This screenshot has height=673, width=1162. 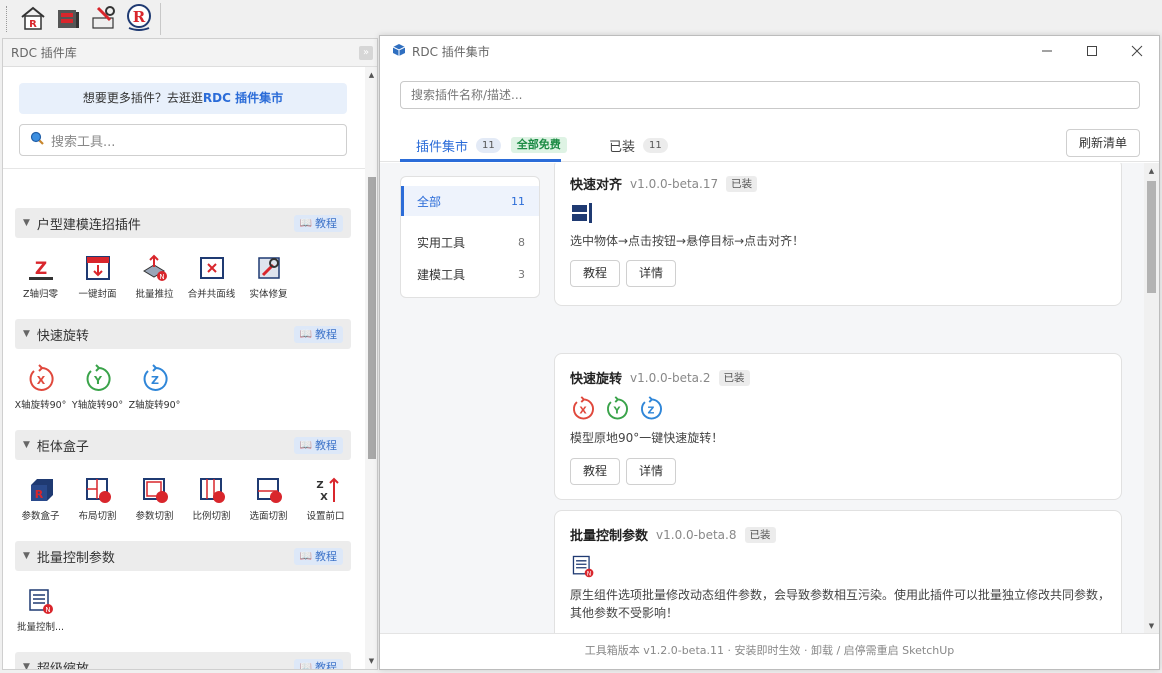 What do you see at coordinates (8, 19) in the screenshot?
I see `toolbar-grip` at bounding box center [8, 19].